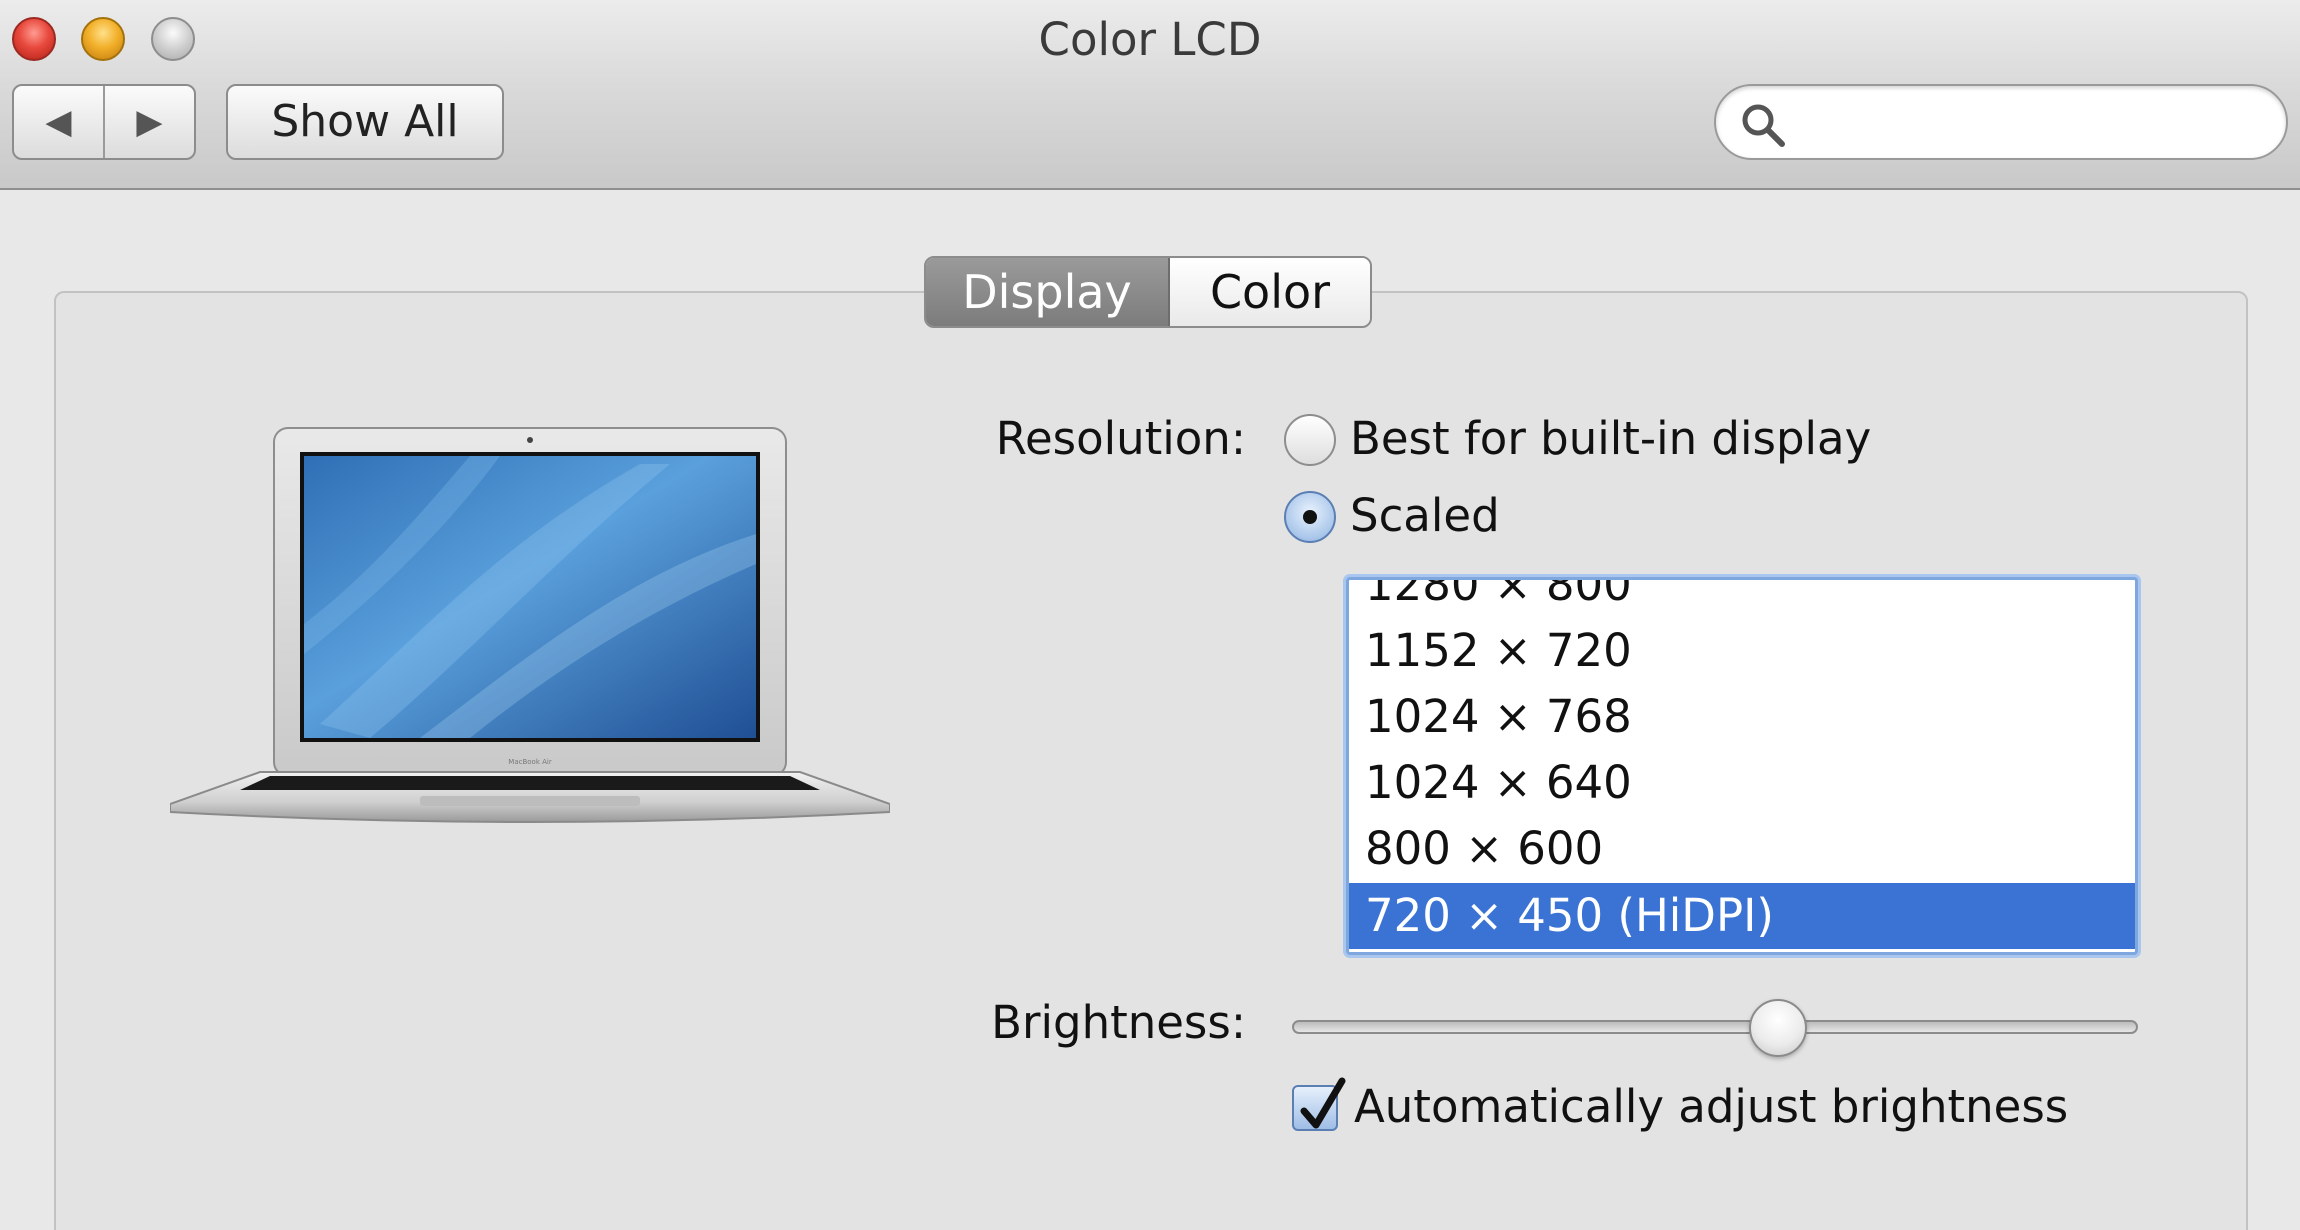 The image size is (2300, 1230). I want to click on brightness-label: Brightness:, so click(1118, 1022).